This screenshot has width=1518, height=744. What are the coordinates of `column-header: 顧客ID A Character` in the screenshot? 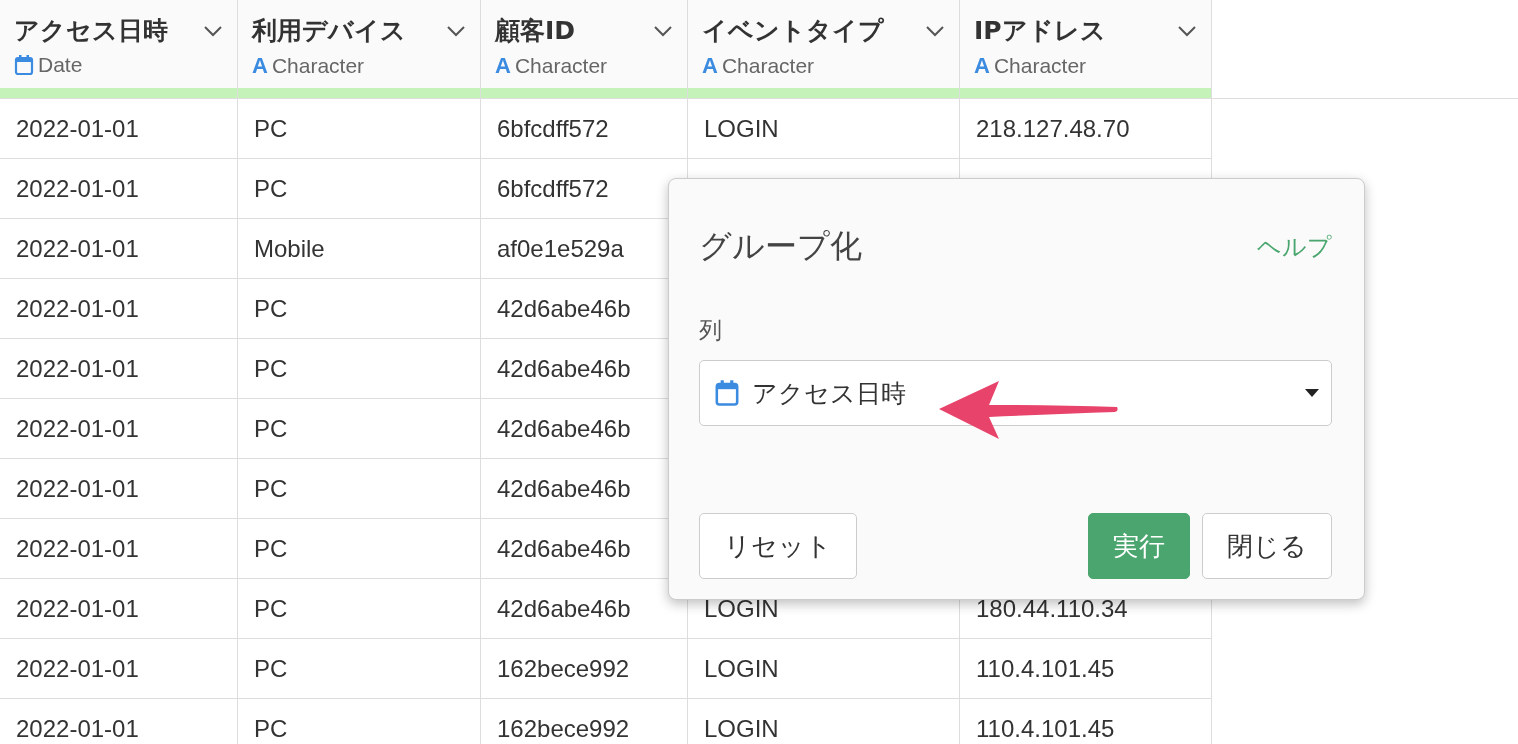 It's located at (584, 44).